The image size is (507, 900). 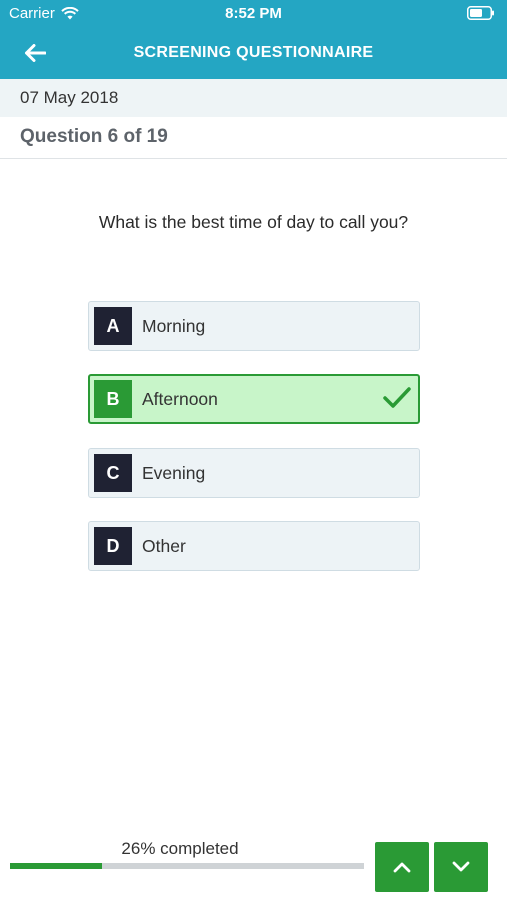 What do you see at coordinates (254, 473) in the screenshot?
I see `option-c: C Evening` at bounding box center [254, 473].